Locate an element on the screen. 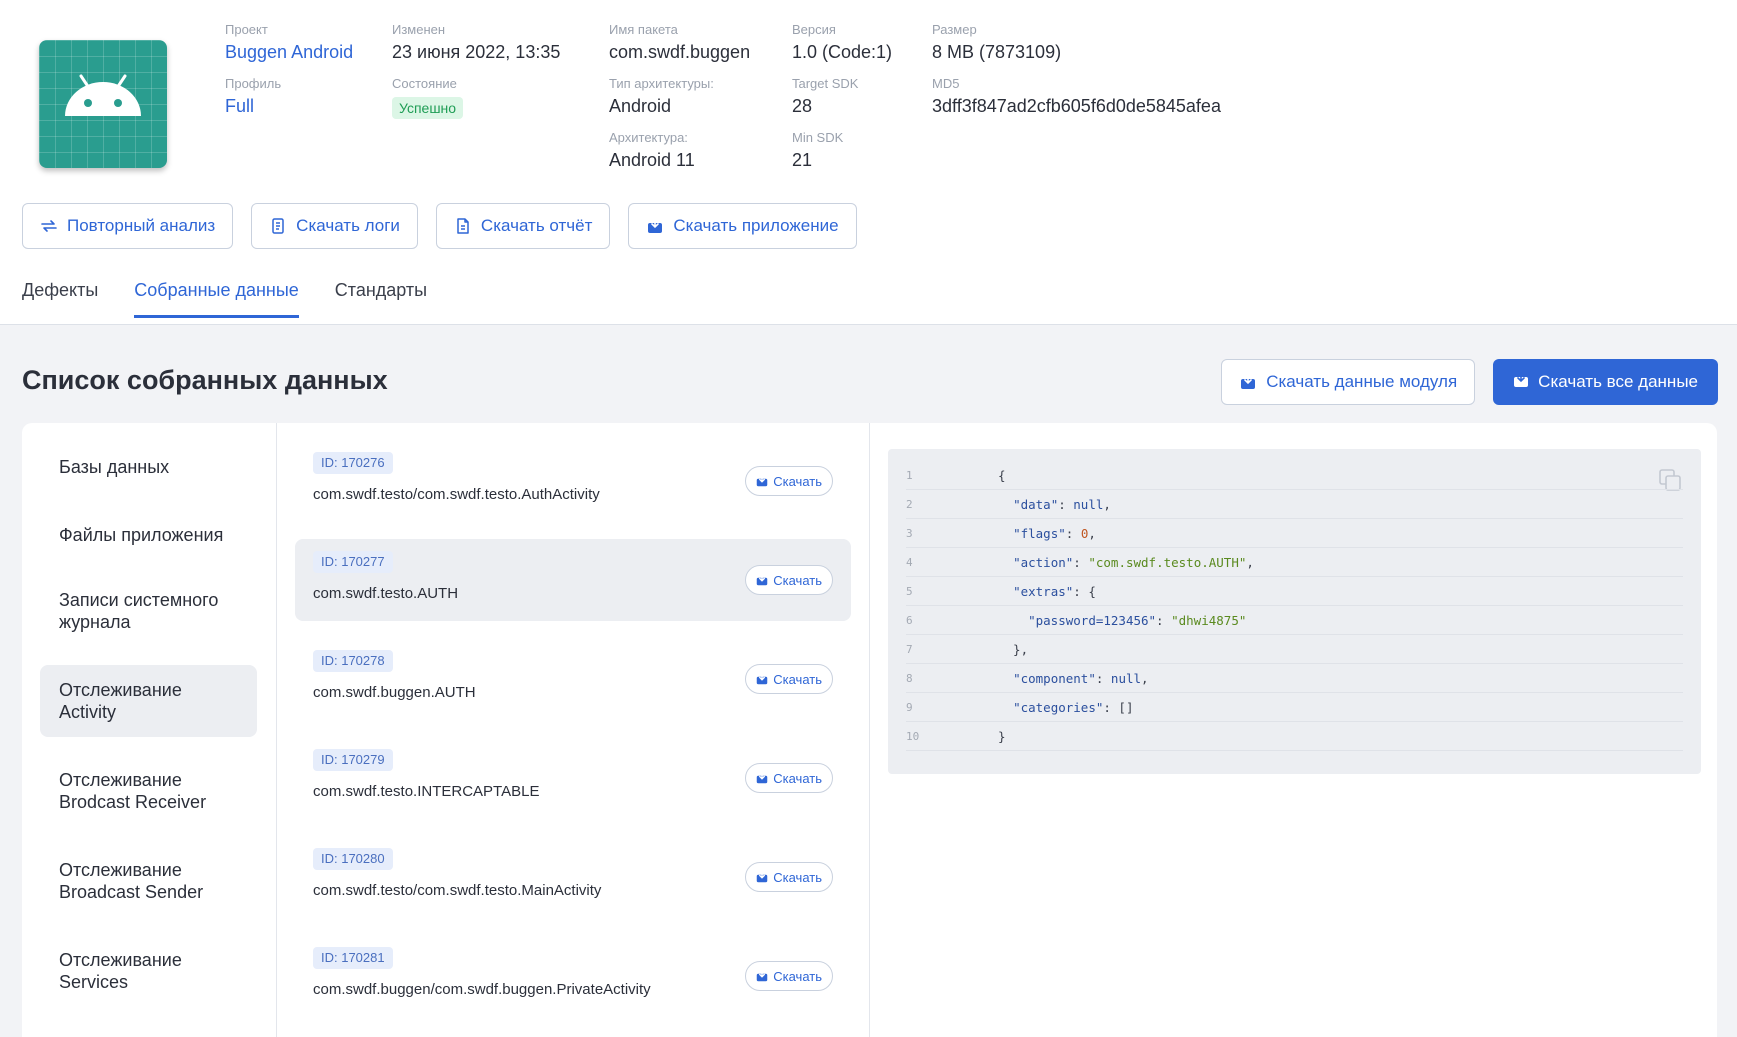 This screenshot has height=1037, width=1737. sidebar-item-broadcast-sender: Отслеживание Broadcast Sender is located at coordinates (148, 881).